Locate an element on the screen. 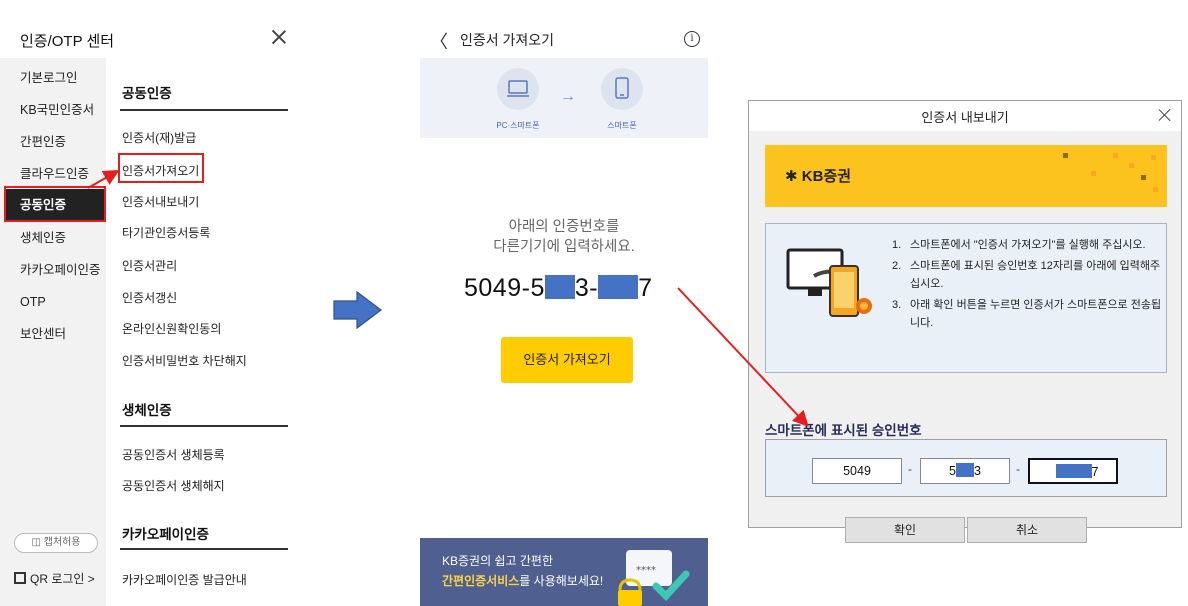 This screenshot has width=1188, height=606. from-device-label: PC·스마트폰 is located at coordinates (518, 125).